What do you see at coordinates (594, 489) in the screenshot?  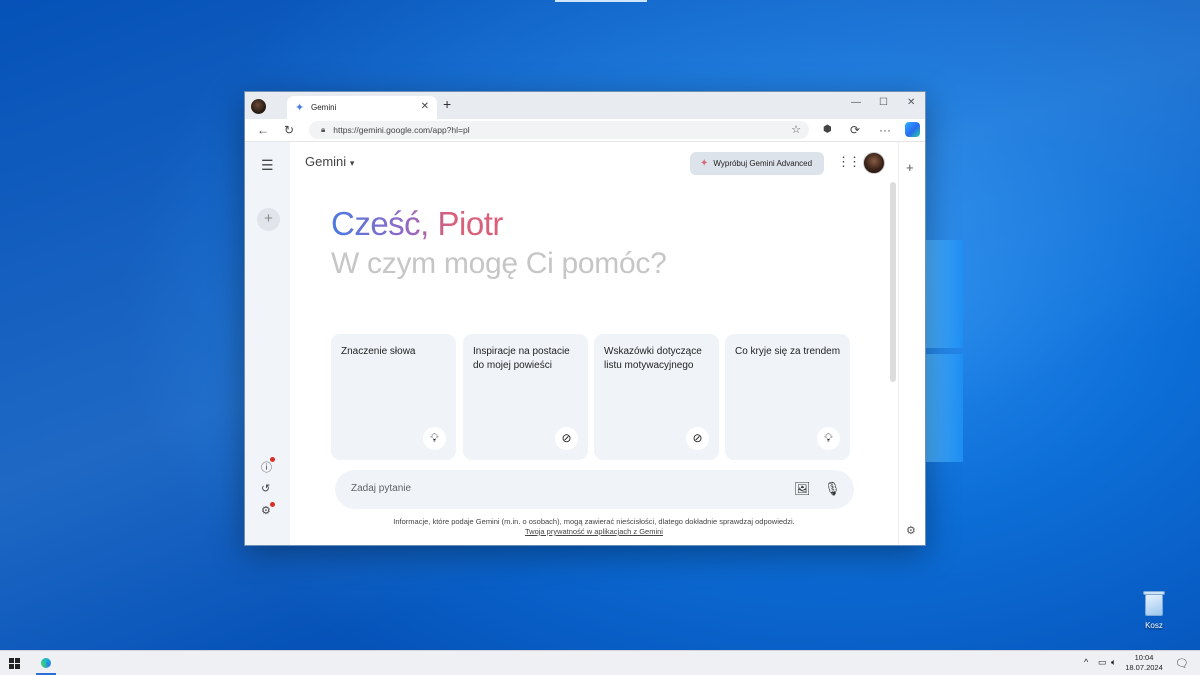 I see `prompt-input: Zadaj pytanie 🖼︎ 🎙︎` at bounding box center [594, 489].